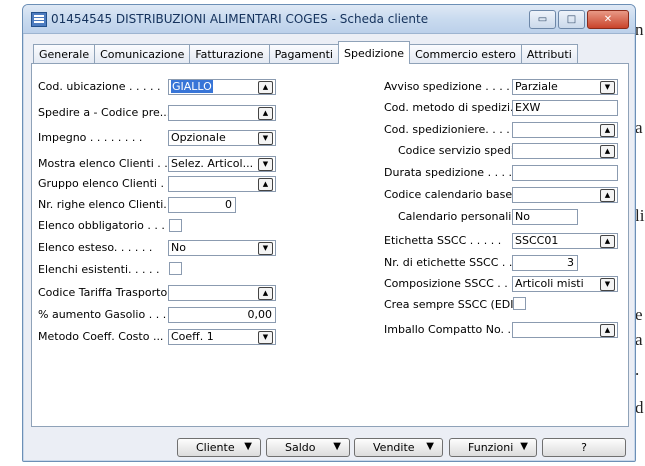  Describe the element at coordinates (398, 447) in the screenshot. I see `vendite-menu-button: Vendite ▼` at that location.